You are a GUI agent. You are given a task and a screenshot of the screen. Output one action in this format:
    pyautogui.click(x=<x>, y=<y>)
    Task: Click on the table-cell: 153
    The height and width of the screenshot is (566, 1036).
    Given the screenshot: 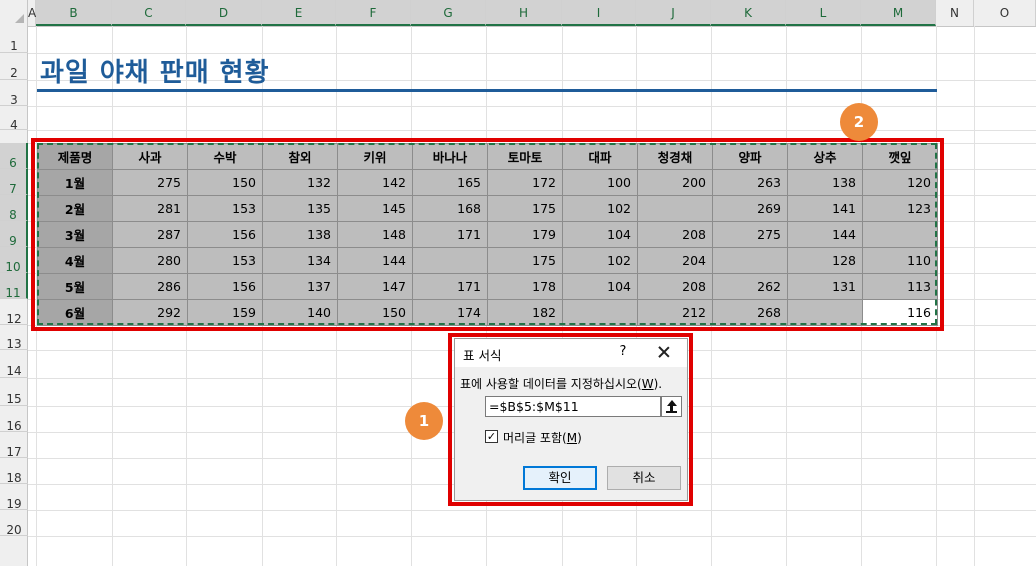 What is the action you would take?
    pyautogui.click(x=225, y=208)
    